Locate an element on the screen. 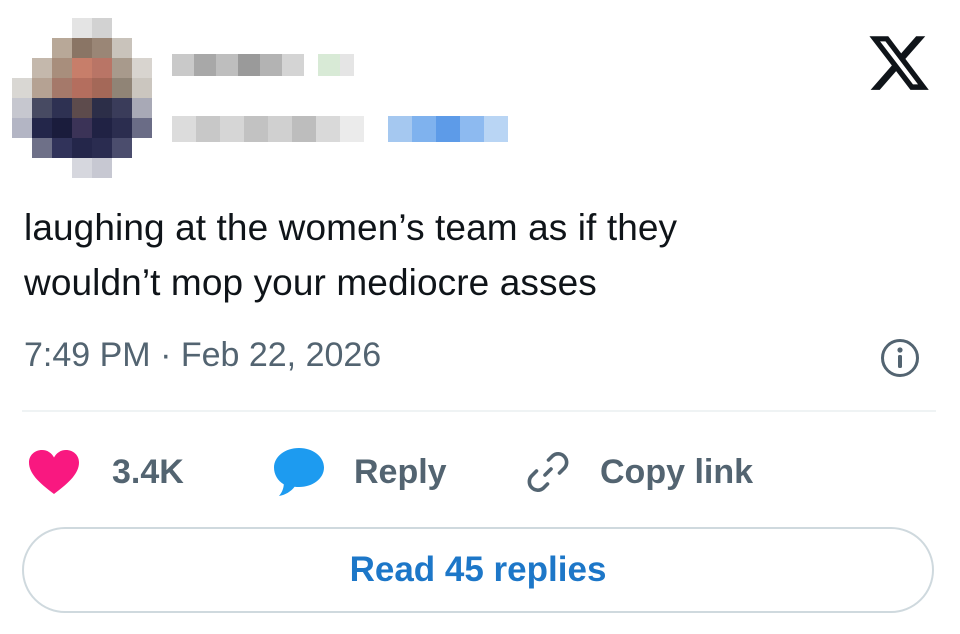 This screenshot has width=960, height=634. tweet-actions: 3.4K Reply Copy link is located at coordinates (474, 472).